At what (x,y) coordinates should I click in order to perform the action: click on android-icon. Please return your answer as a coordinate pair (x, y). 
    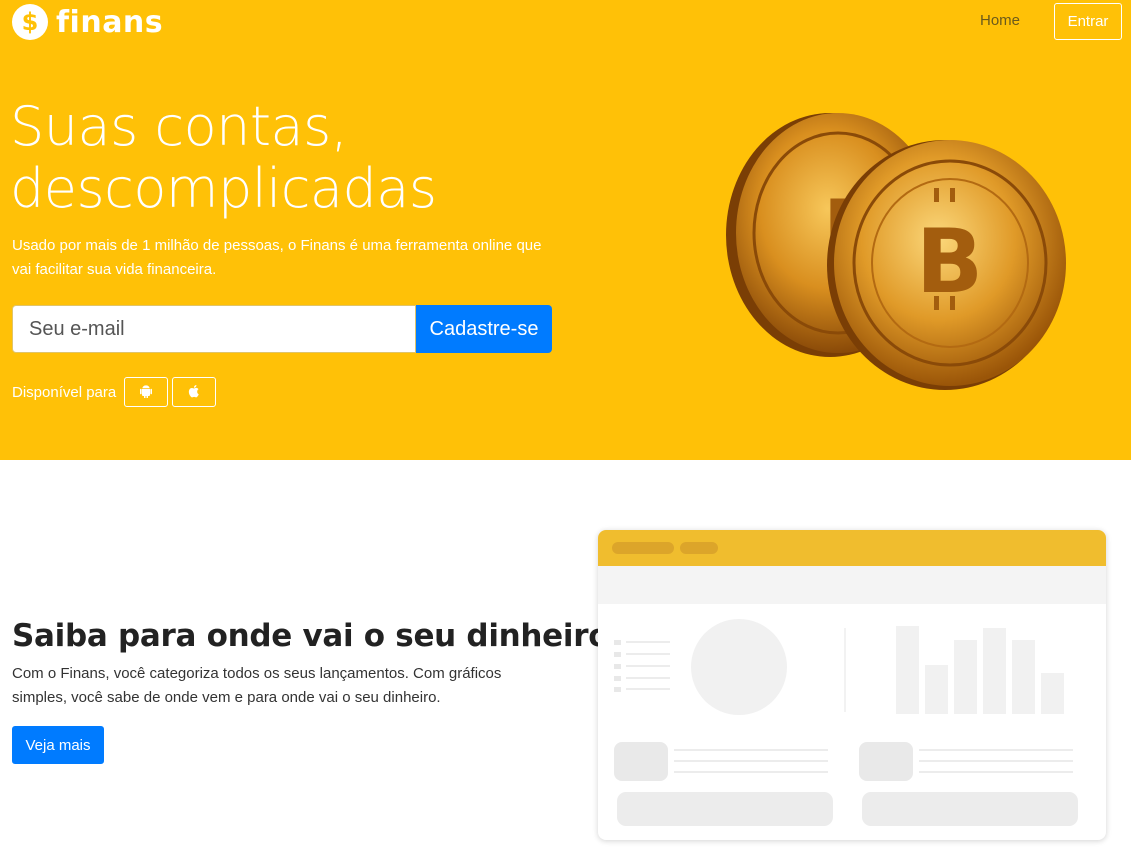
    Looking at the image, I should click on (146, 392).